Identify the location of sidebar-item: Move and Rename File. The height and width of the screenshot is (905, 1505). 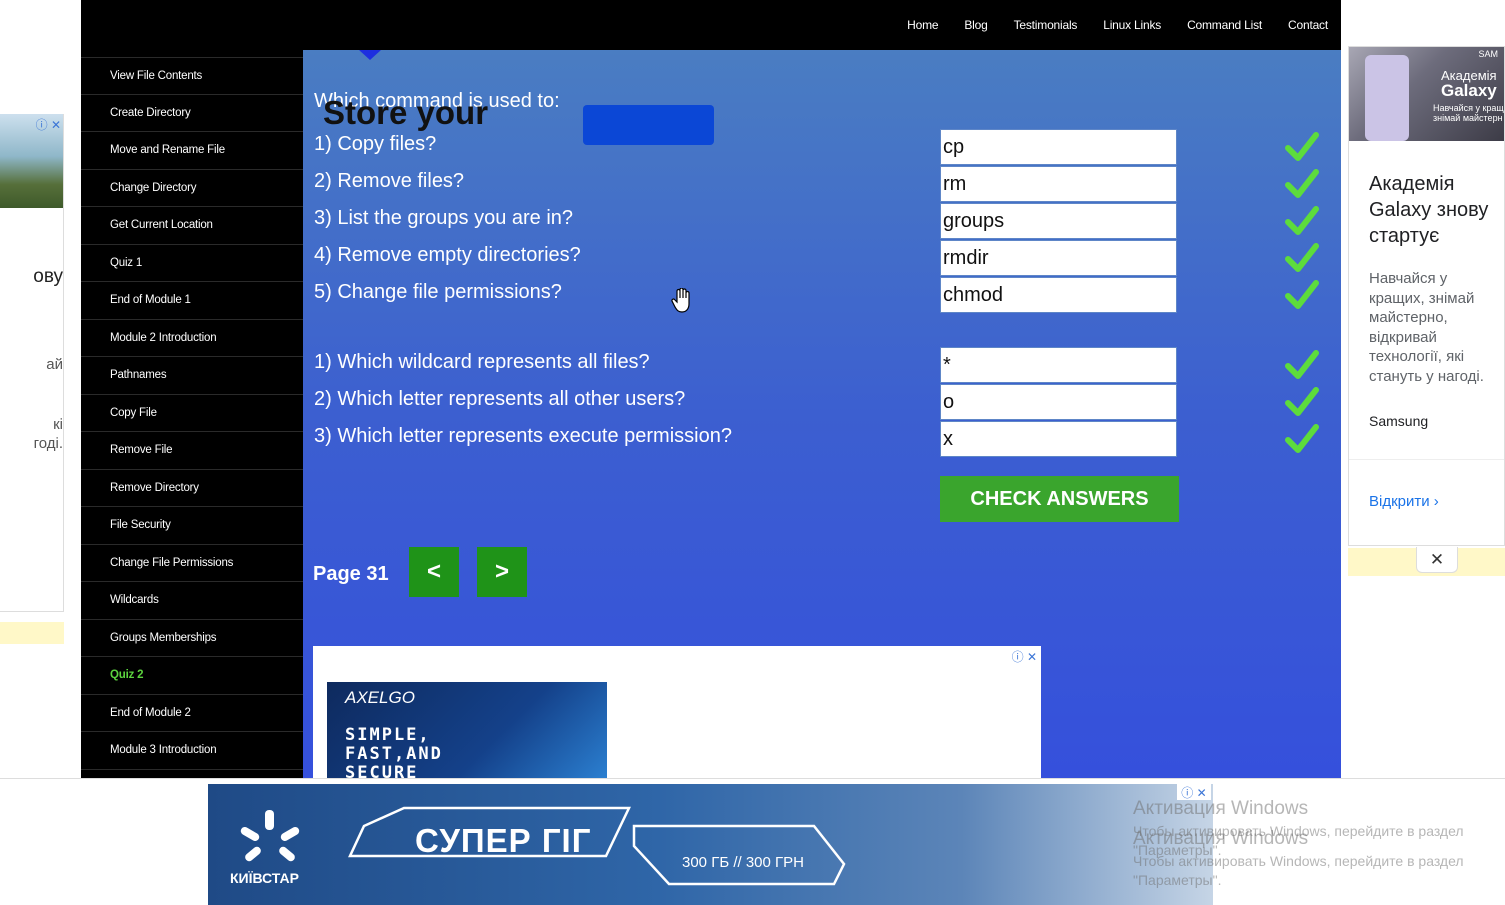
(192, 151).